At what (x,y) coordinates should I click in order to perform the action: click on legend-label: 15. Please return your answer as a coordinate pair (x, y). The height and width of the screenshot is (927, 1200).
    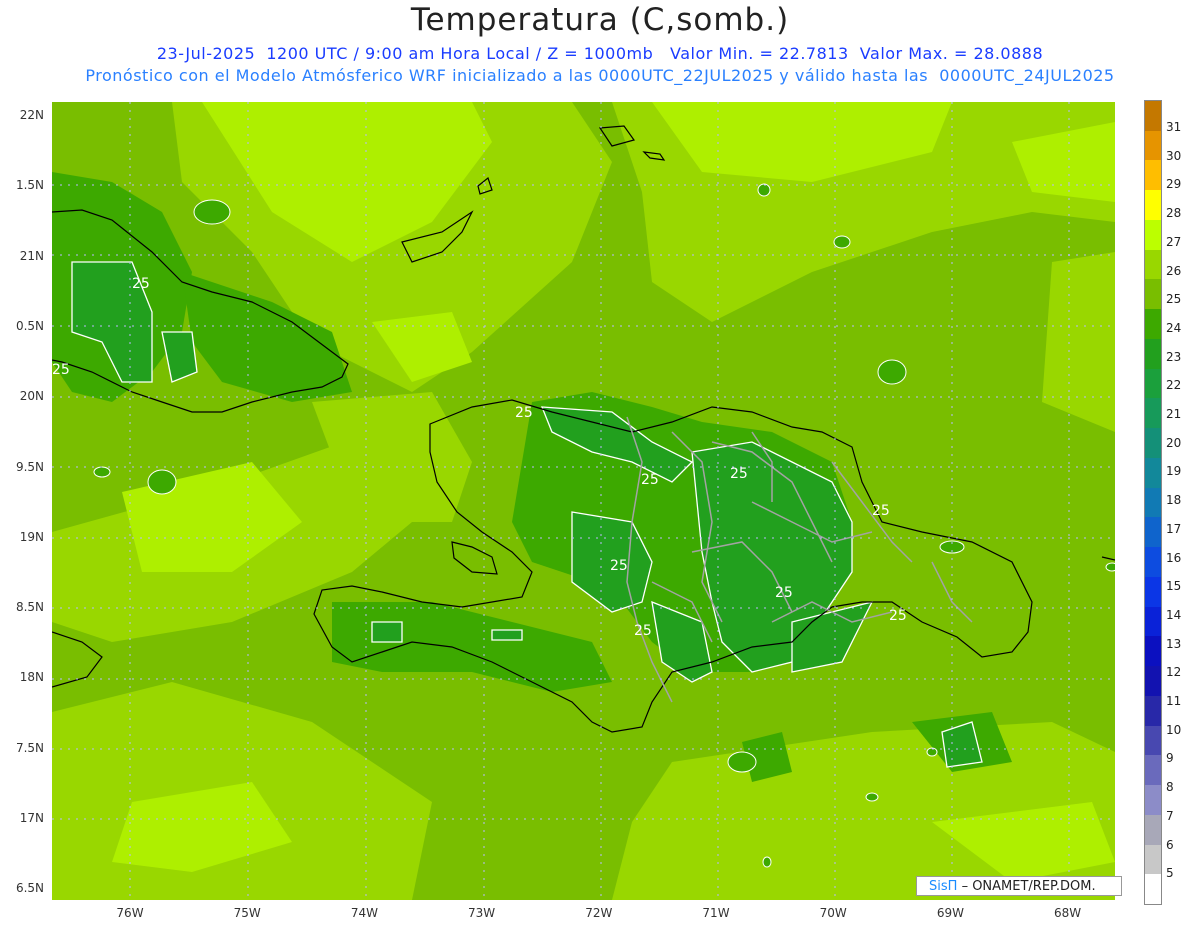
    Looking at the image, I should click on (1174, 586).